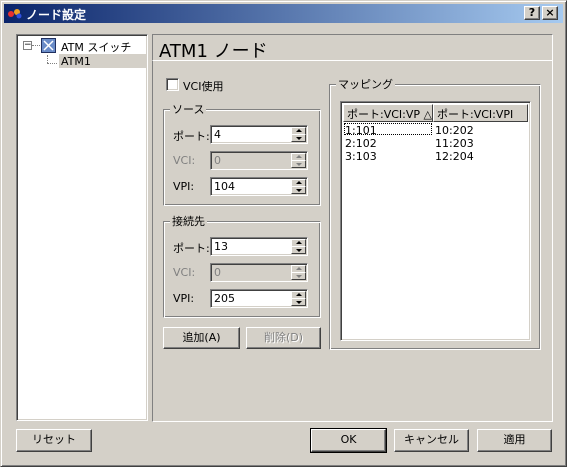  What do you see at coordinates (361, 156) in the screenshot?
I see `table-cell: 3:103` at bounding box center [361, 156].